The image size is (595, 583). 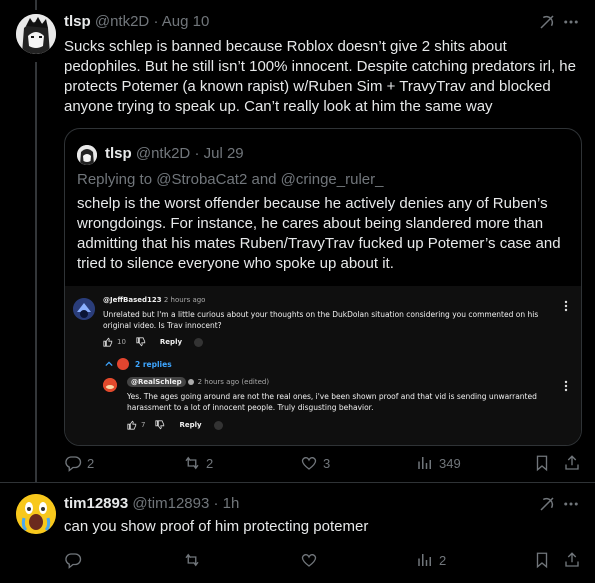 What do you see at coordinates (141, 342) in the screenshot?
I see `thumbs-down-icon` at bounding box center [141, 342].